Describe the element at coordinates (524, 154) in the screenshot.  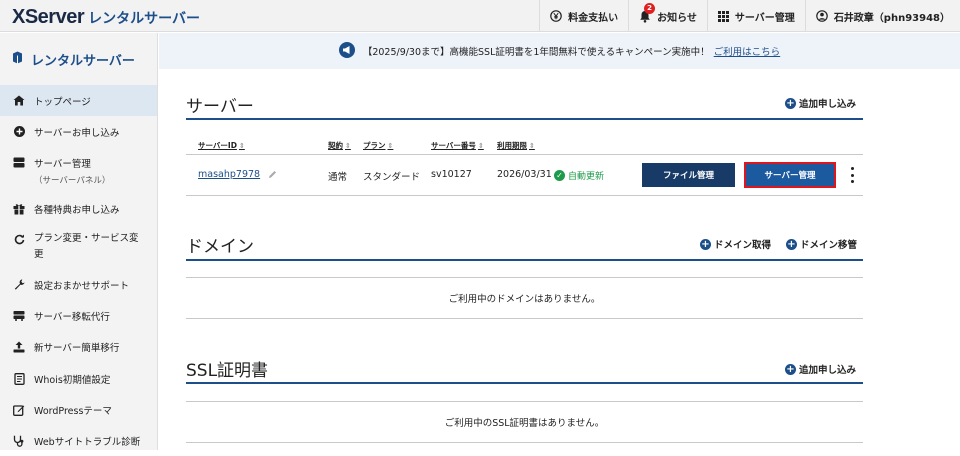
I see `table-header-divider` at that location.